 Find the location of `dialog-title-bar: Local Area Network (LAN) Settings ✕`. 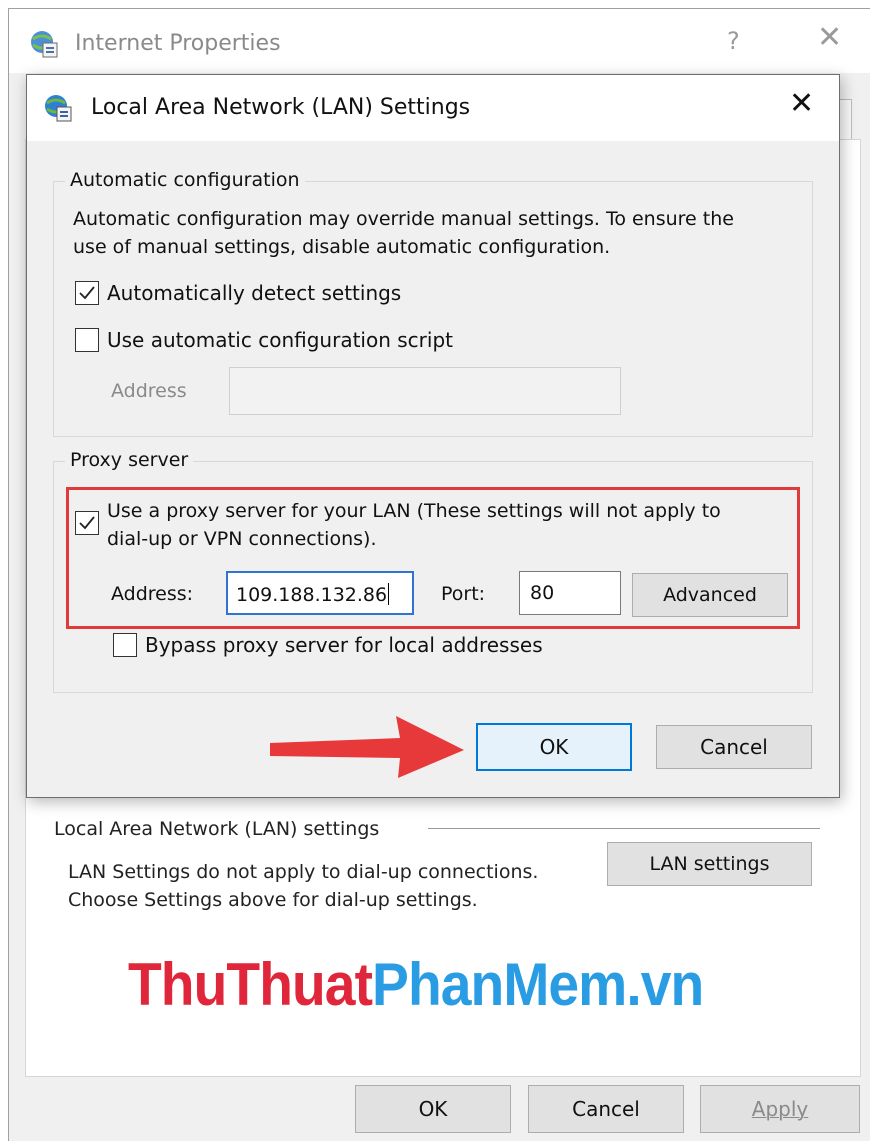

dialog-title-bar: Local Area Network (LAN) Settings ✕ is located at coordinates (433, 108).